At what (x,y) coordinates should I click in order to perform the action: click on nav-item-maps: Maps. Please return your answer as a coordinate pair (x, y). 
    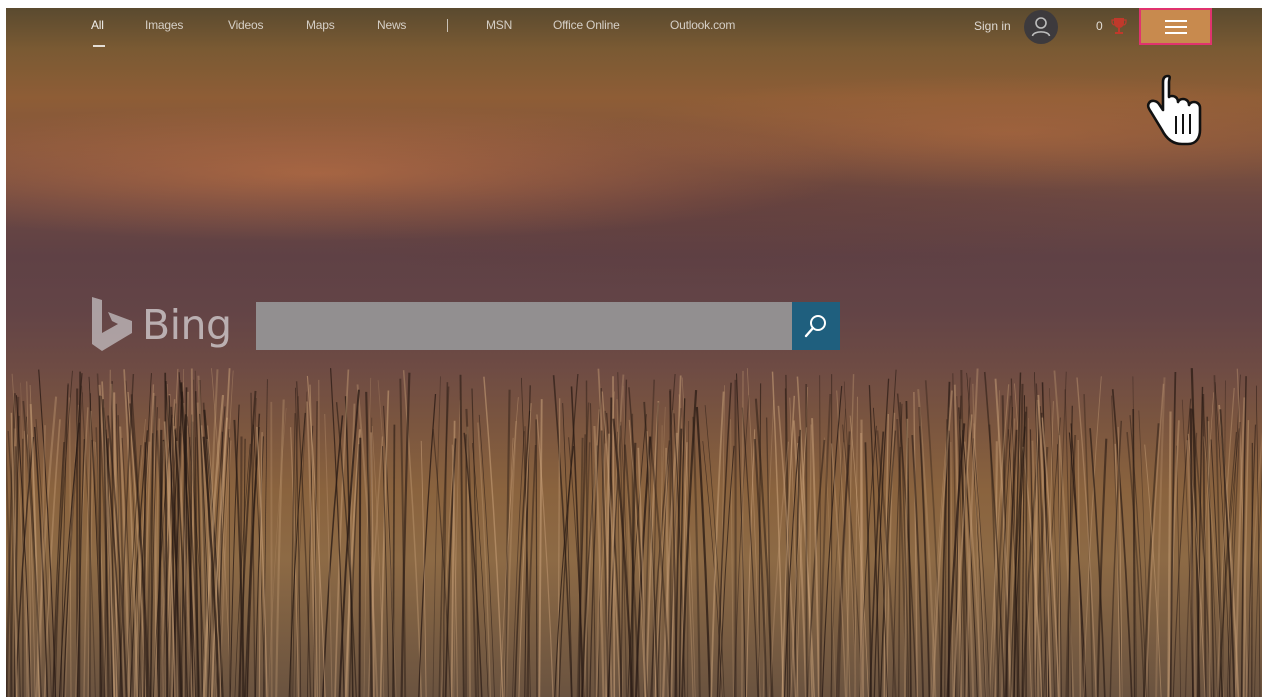
    Looking at the image, I should click on (320, 25).